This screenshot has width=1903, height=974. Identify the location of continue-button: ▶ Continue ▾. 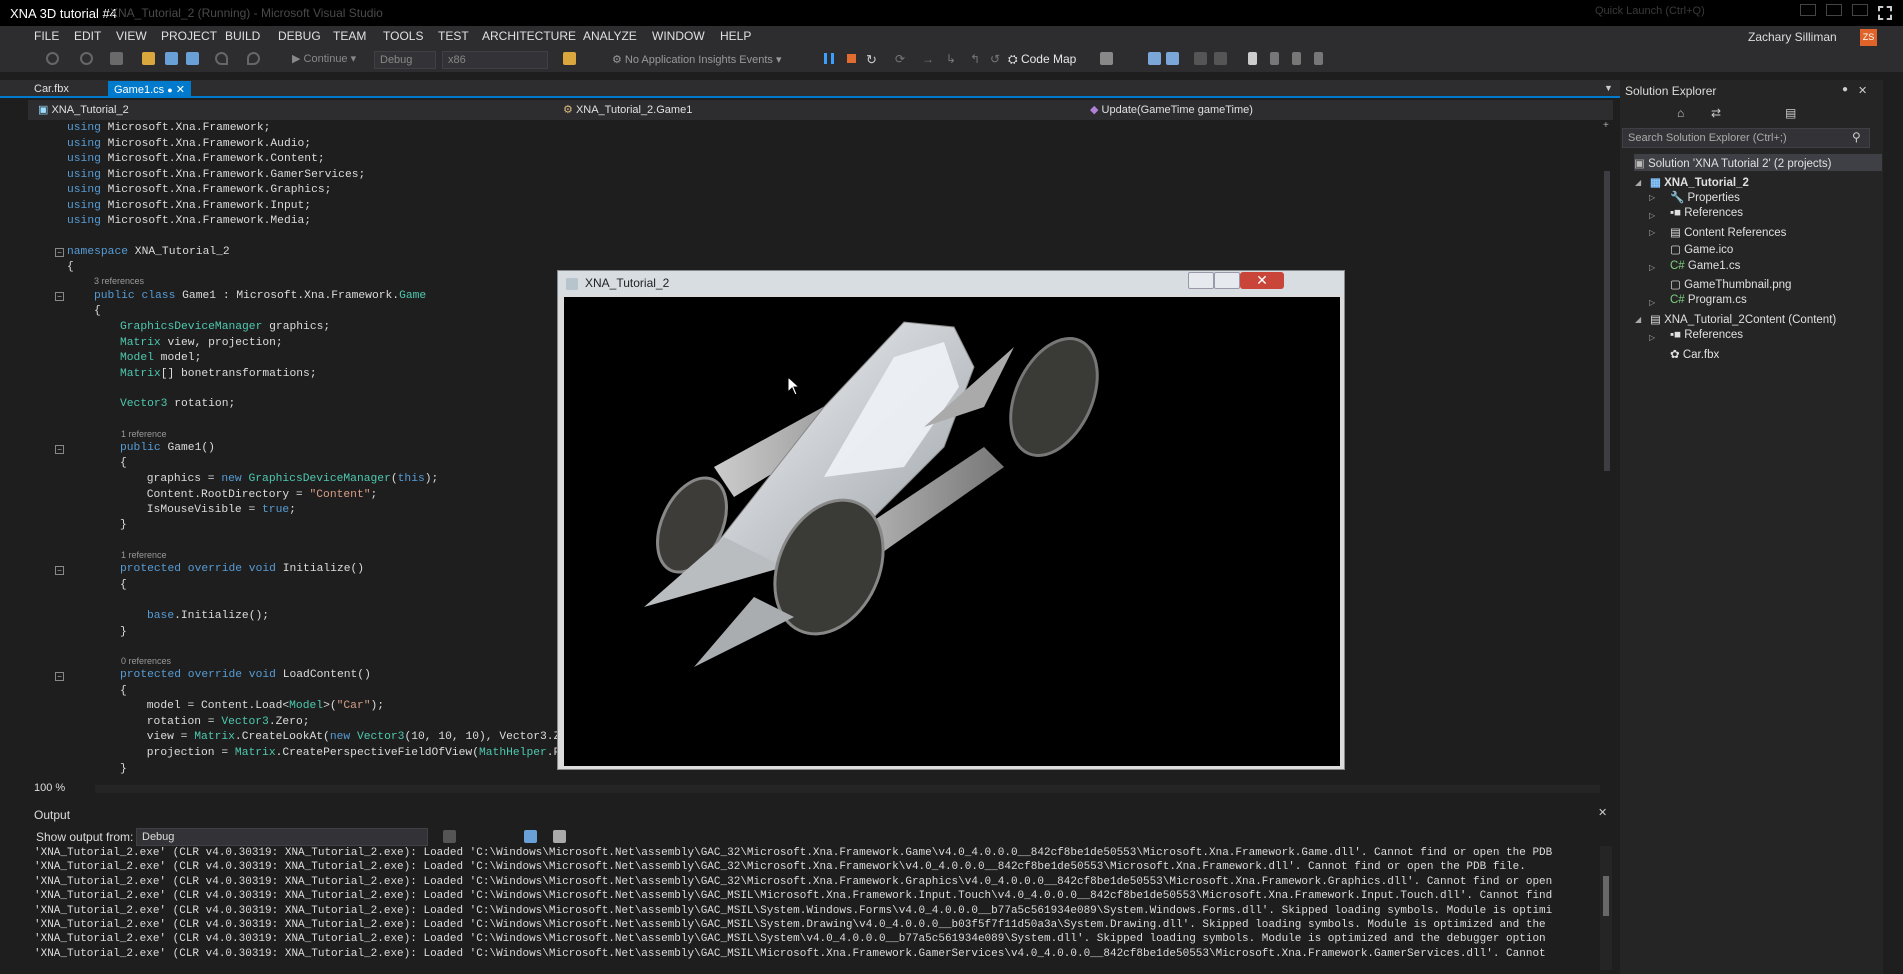
(324, 58).